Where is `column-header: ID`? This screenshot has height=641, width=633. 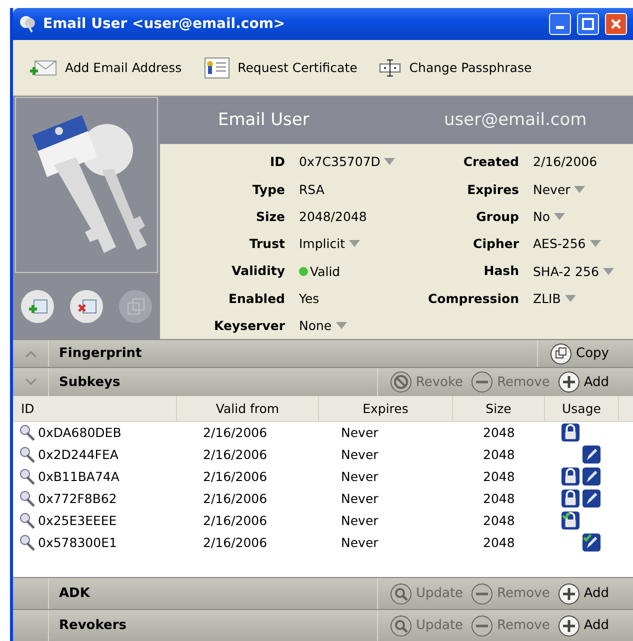 column-header: ID is located at coordinates (95, 408).